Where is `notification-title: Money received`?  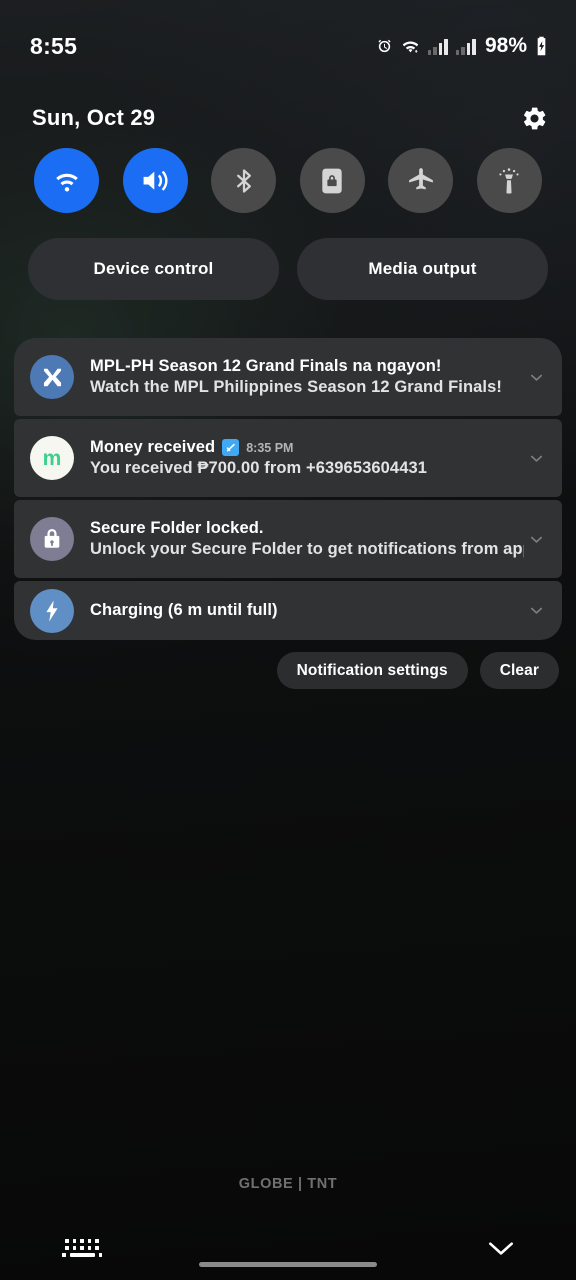
notification-title: Money received is located at coordinates (153, 447).